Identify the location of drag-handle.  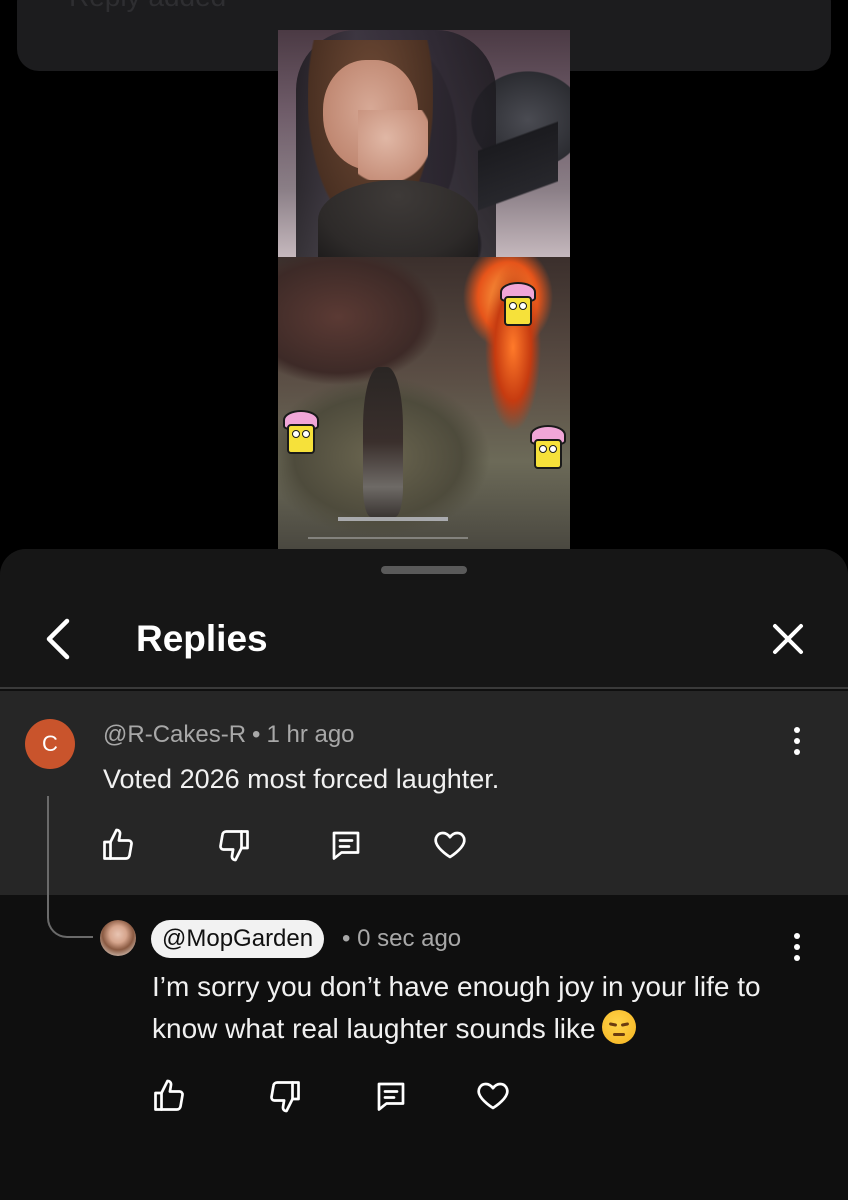
(424, 570).